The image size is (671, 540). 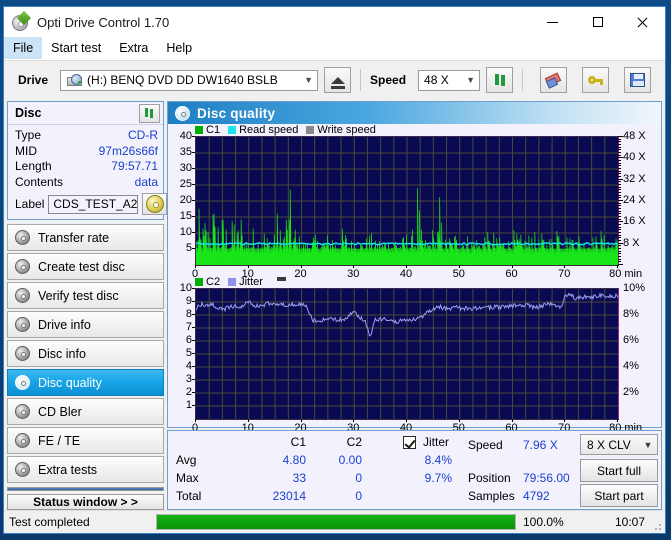 I want to click on refresh-button, so click(x=500, y=80).